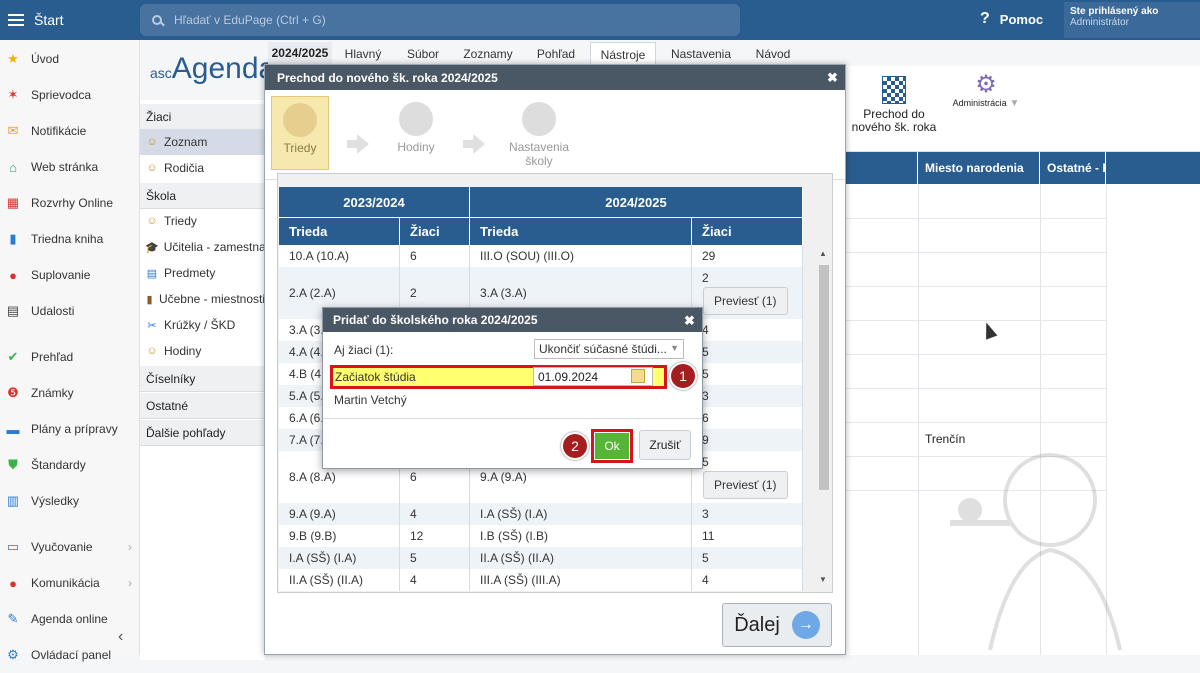 This screenshot has width=1200, height=673. I want to click on chat-icon: ●, so click(13, 583).